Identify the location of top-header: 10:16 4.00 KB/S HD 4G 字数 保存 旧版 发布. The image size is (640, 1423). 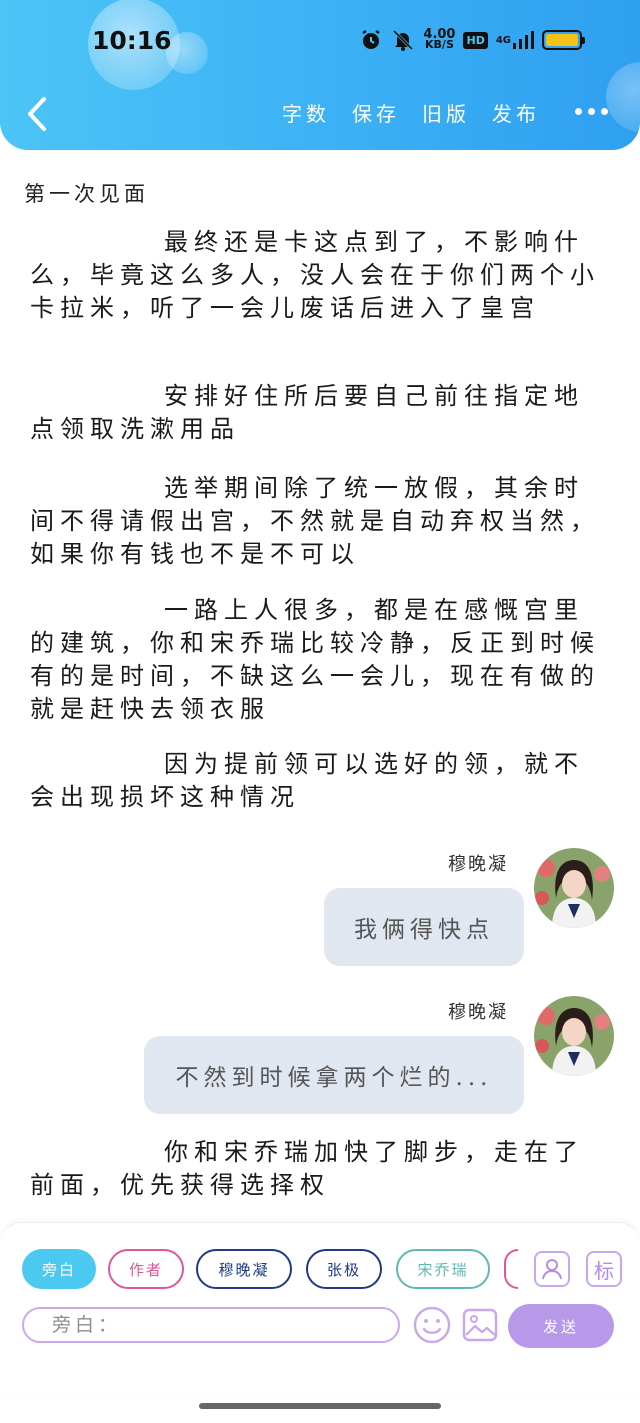
(320, 75).